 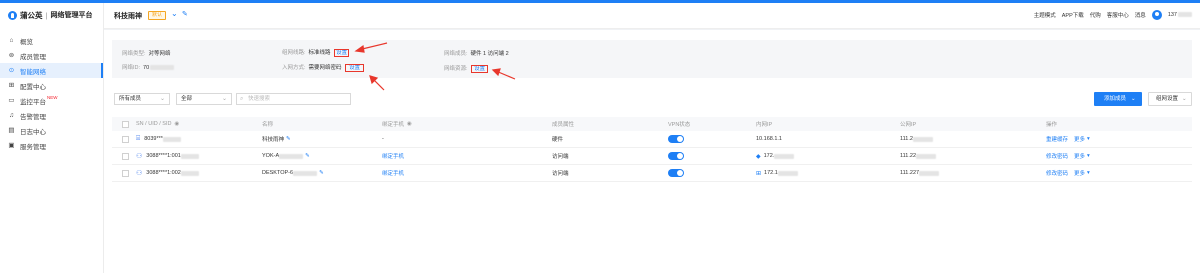 I want to click on col-lan-ip: 内网IP, so click(x=764, y=125).